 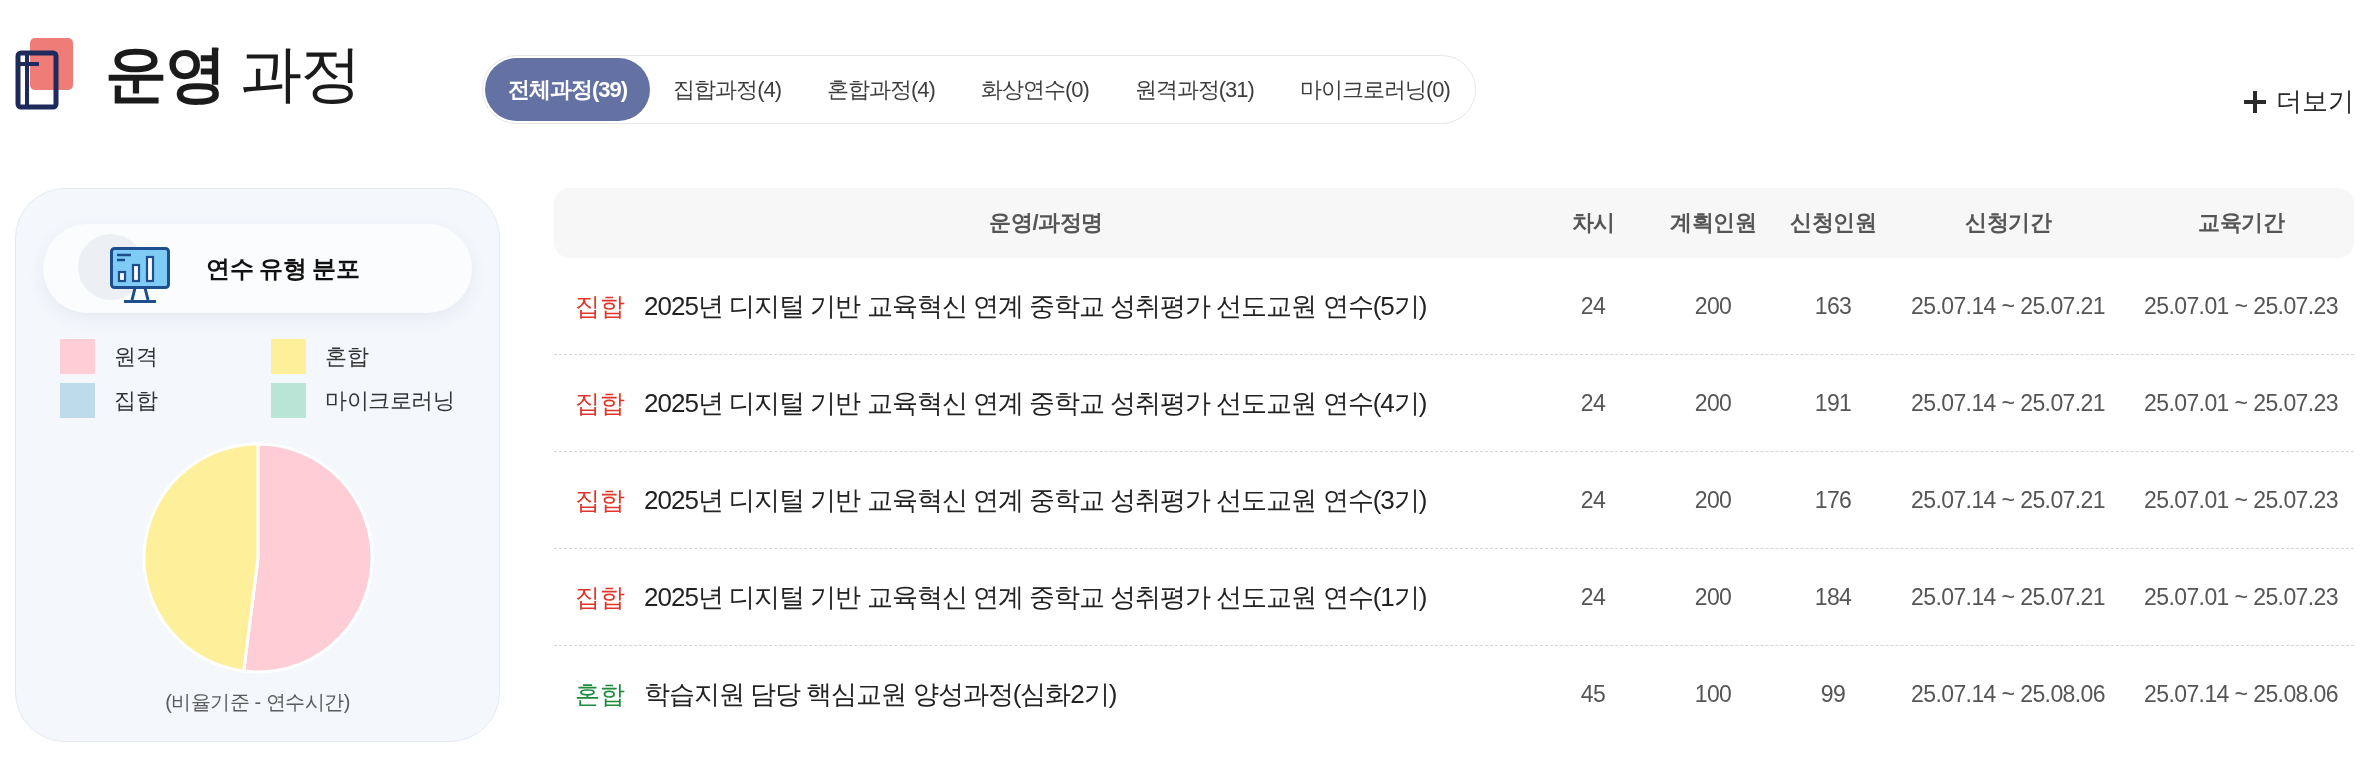 I want to click on more-link: 더보기, so click(x=2299, y=101).